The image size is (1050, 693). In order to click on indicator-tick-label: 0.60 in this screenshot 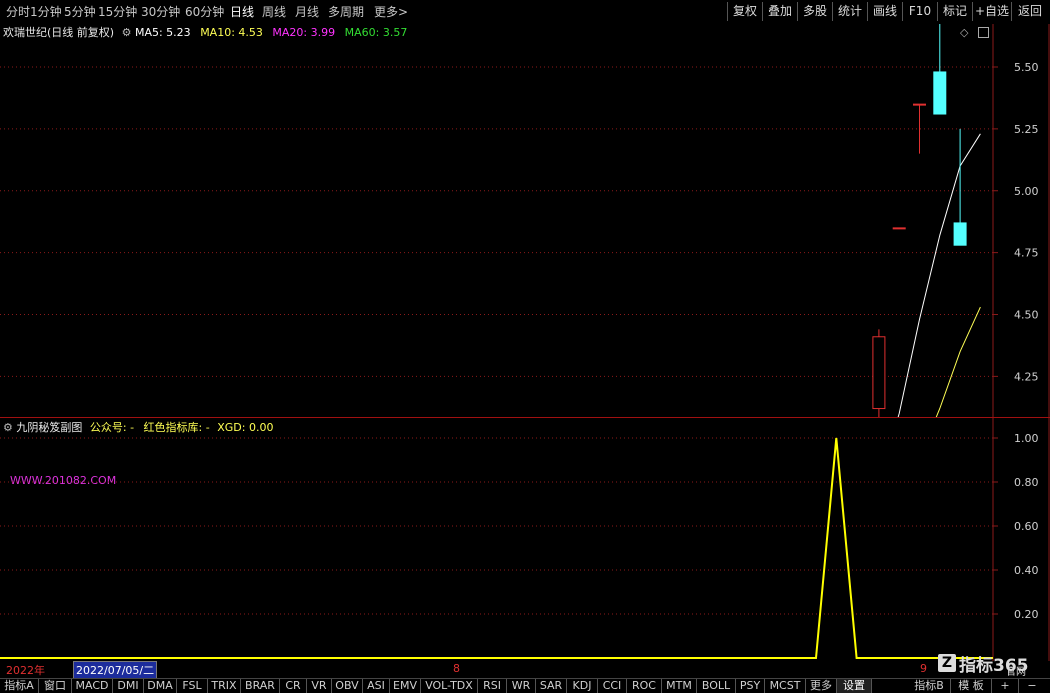, I will do `click(1026, 526)`.